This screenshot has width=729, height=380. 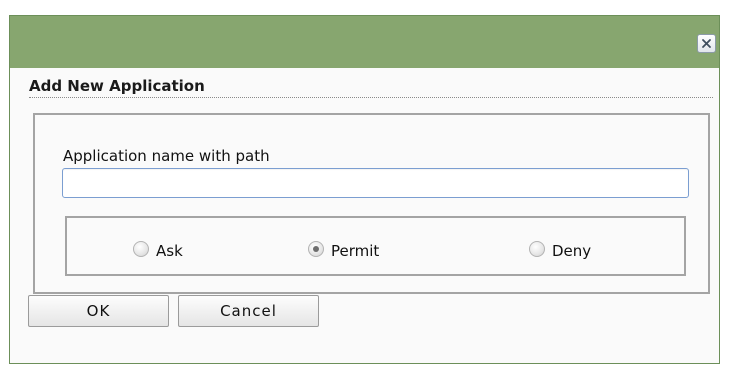 I want to click on radio-ask: Ask, so click(x=158, y=249).